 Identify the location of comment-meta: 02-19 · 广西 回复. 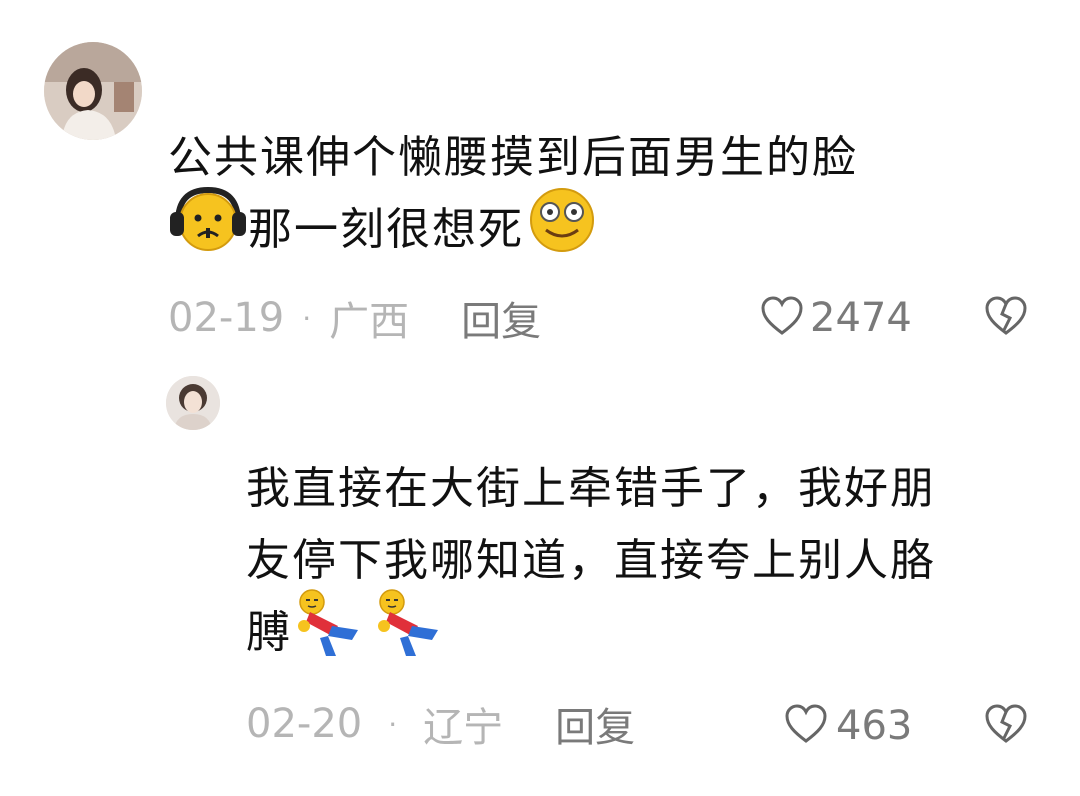
(354, 318).